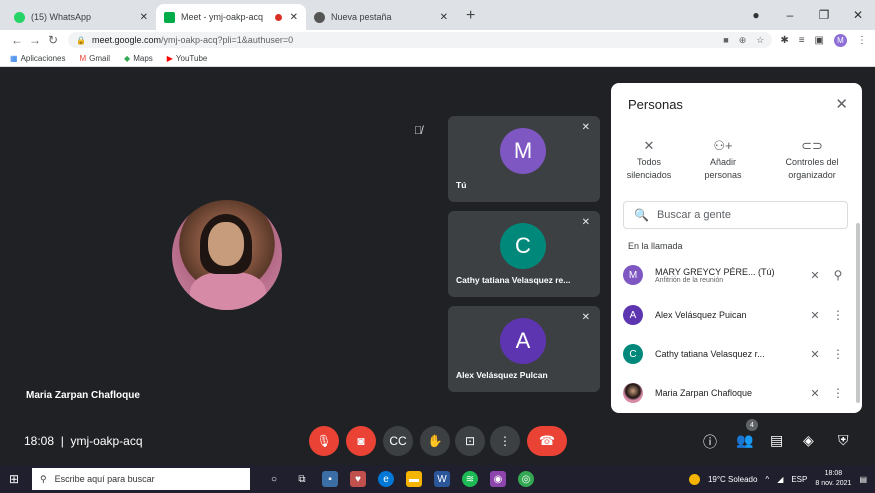  Describe the element at coordinates (725, 40) in the screenshot. I see `camera-icon: ■` at that location.